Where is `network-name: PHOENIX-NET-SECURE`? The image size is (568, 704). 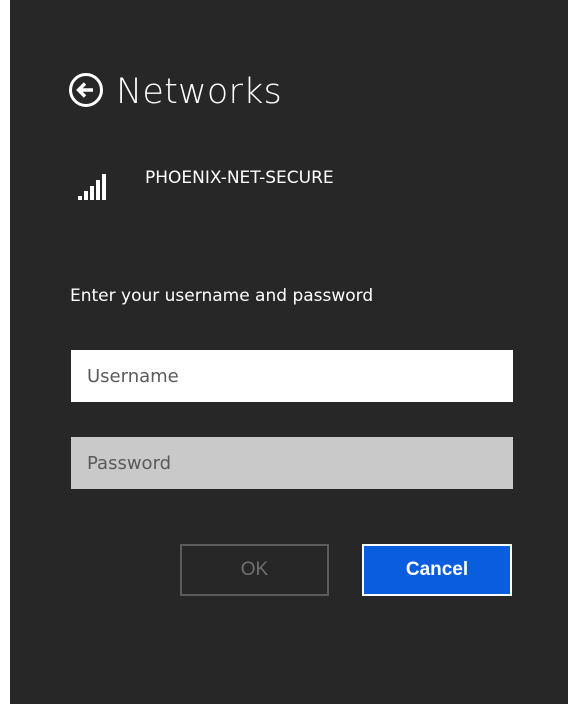
network-name: PHOENIX-NET-SECURE is located at coordinates (239, 178).